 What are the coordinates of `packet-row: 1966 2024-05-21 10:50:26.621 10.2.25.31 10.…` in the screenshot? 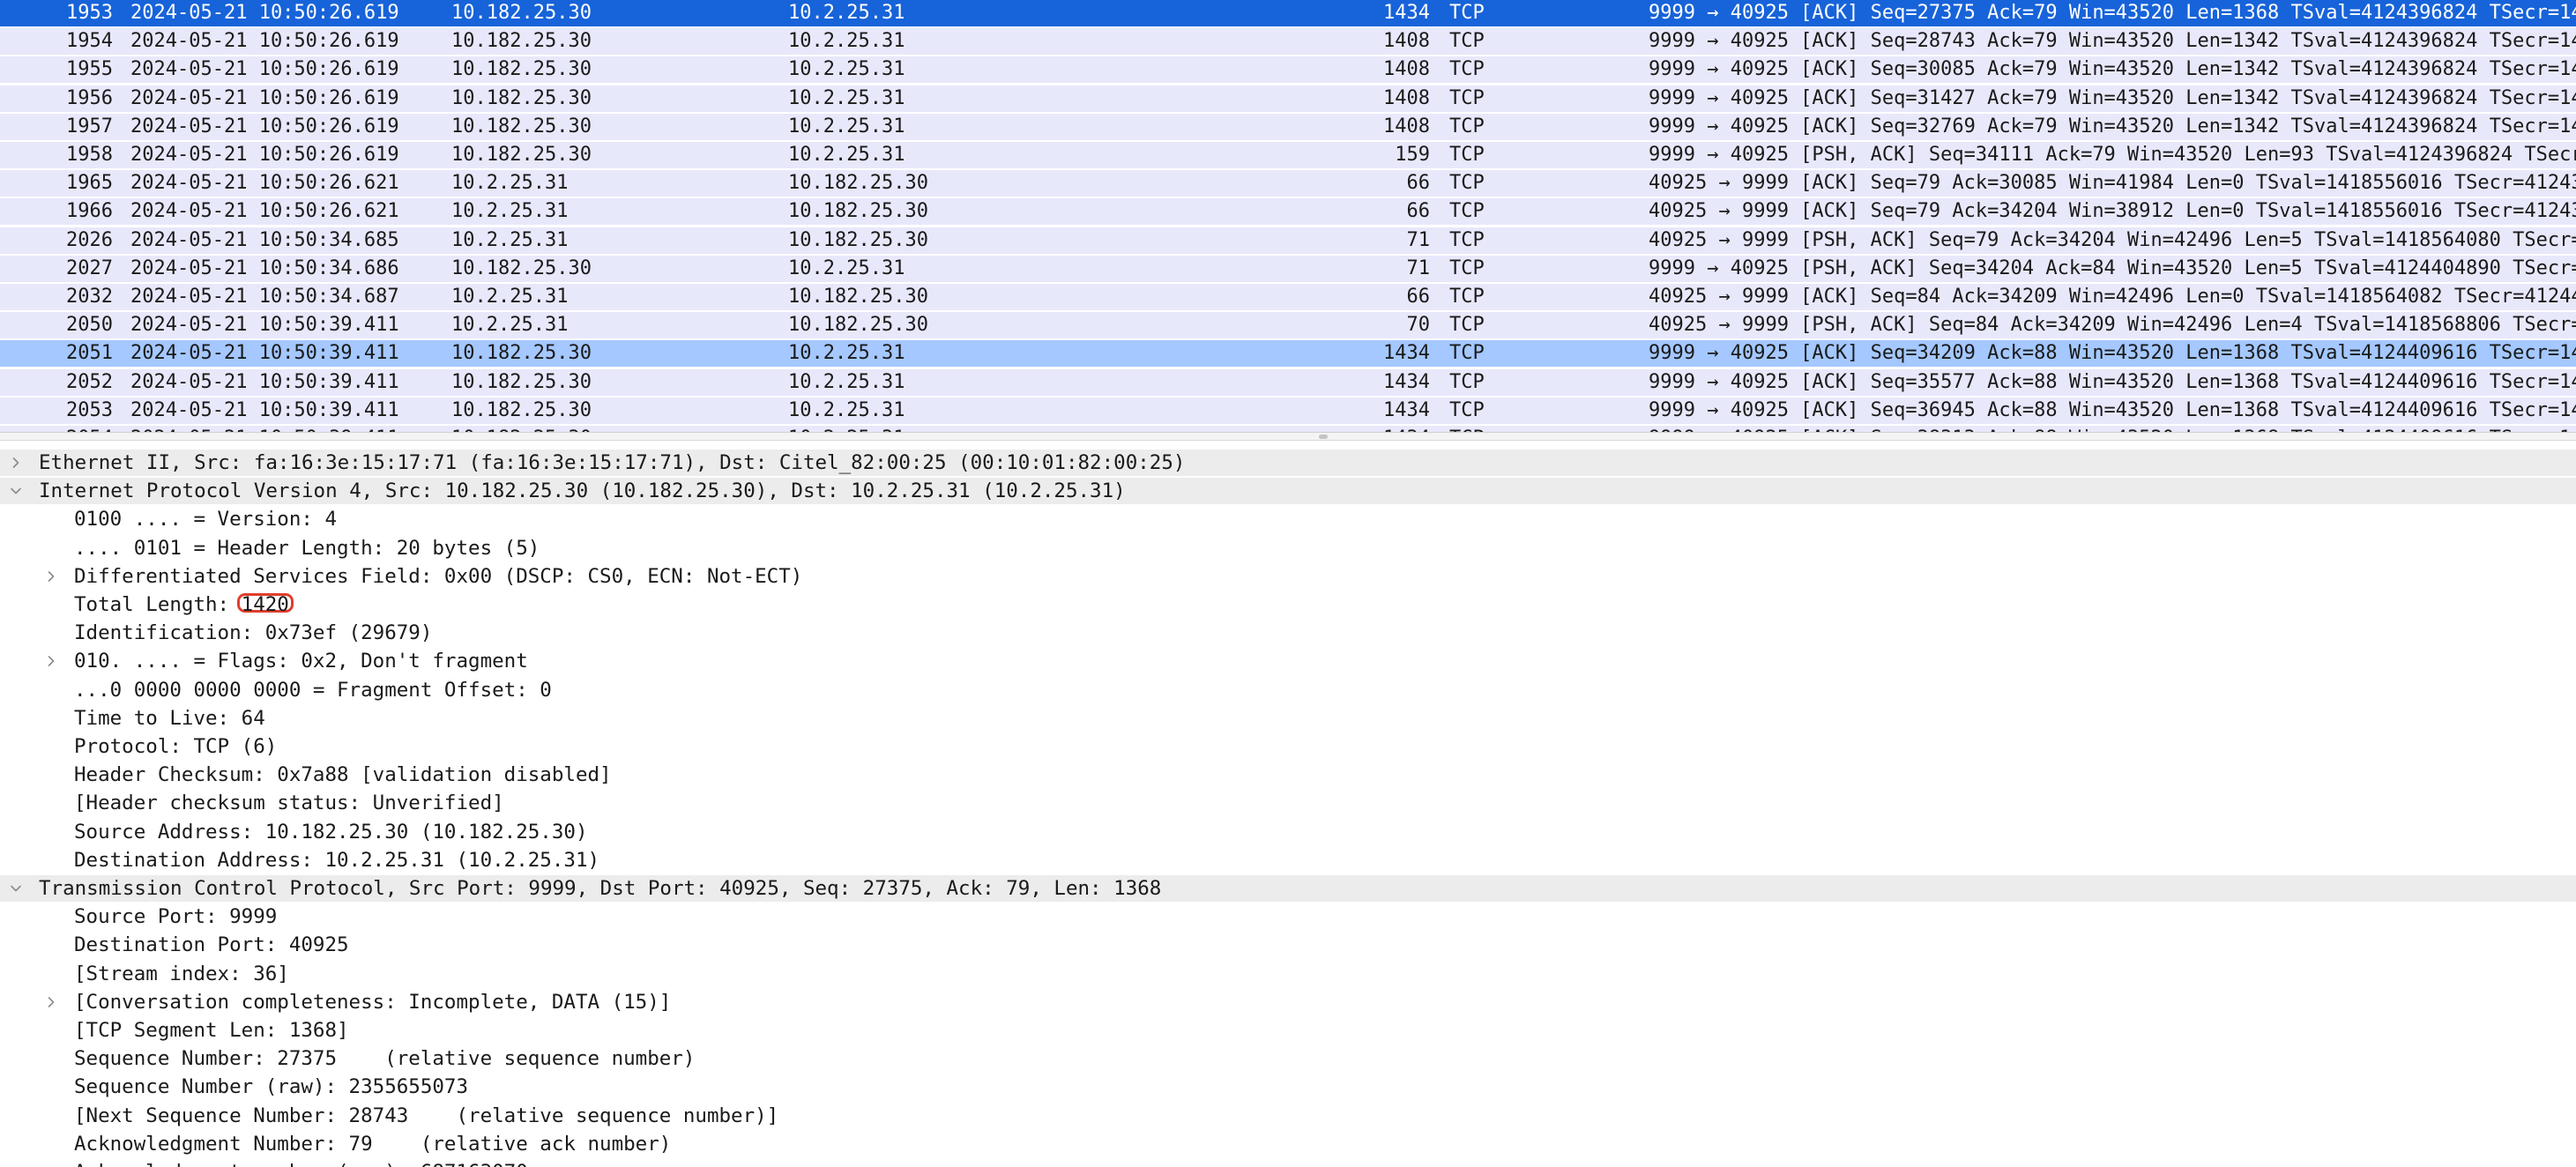 It's located at (1288, 212).